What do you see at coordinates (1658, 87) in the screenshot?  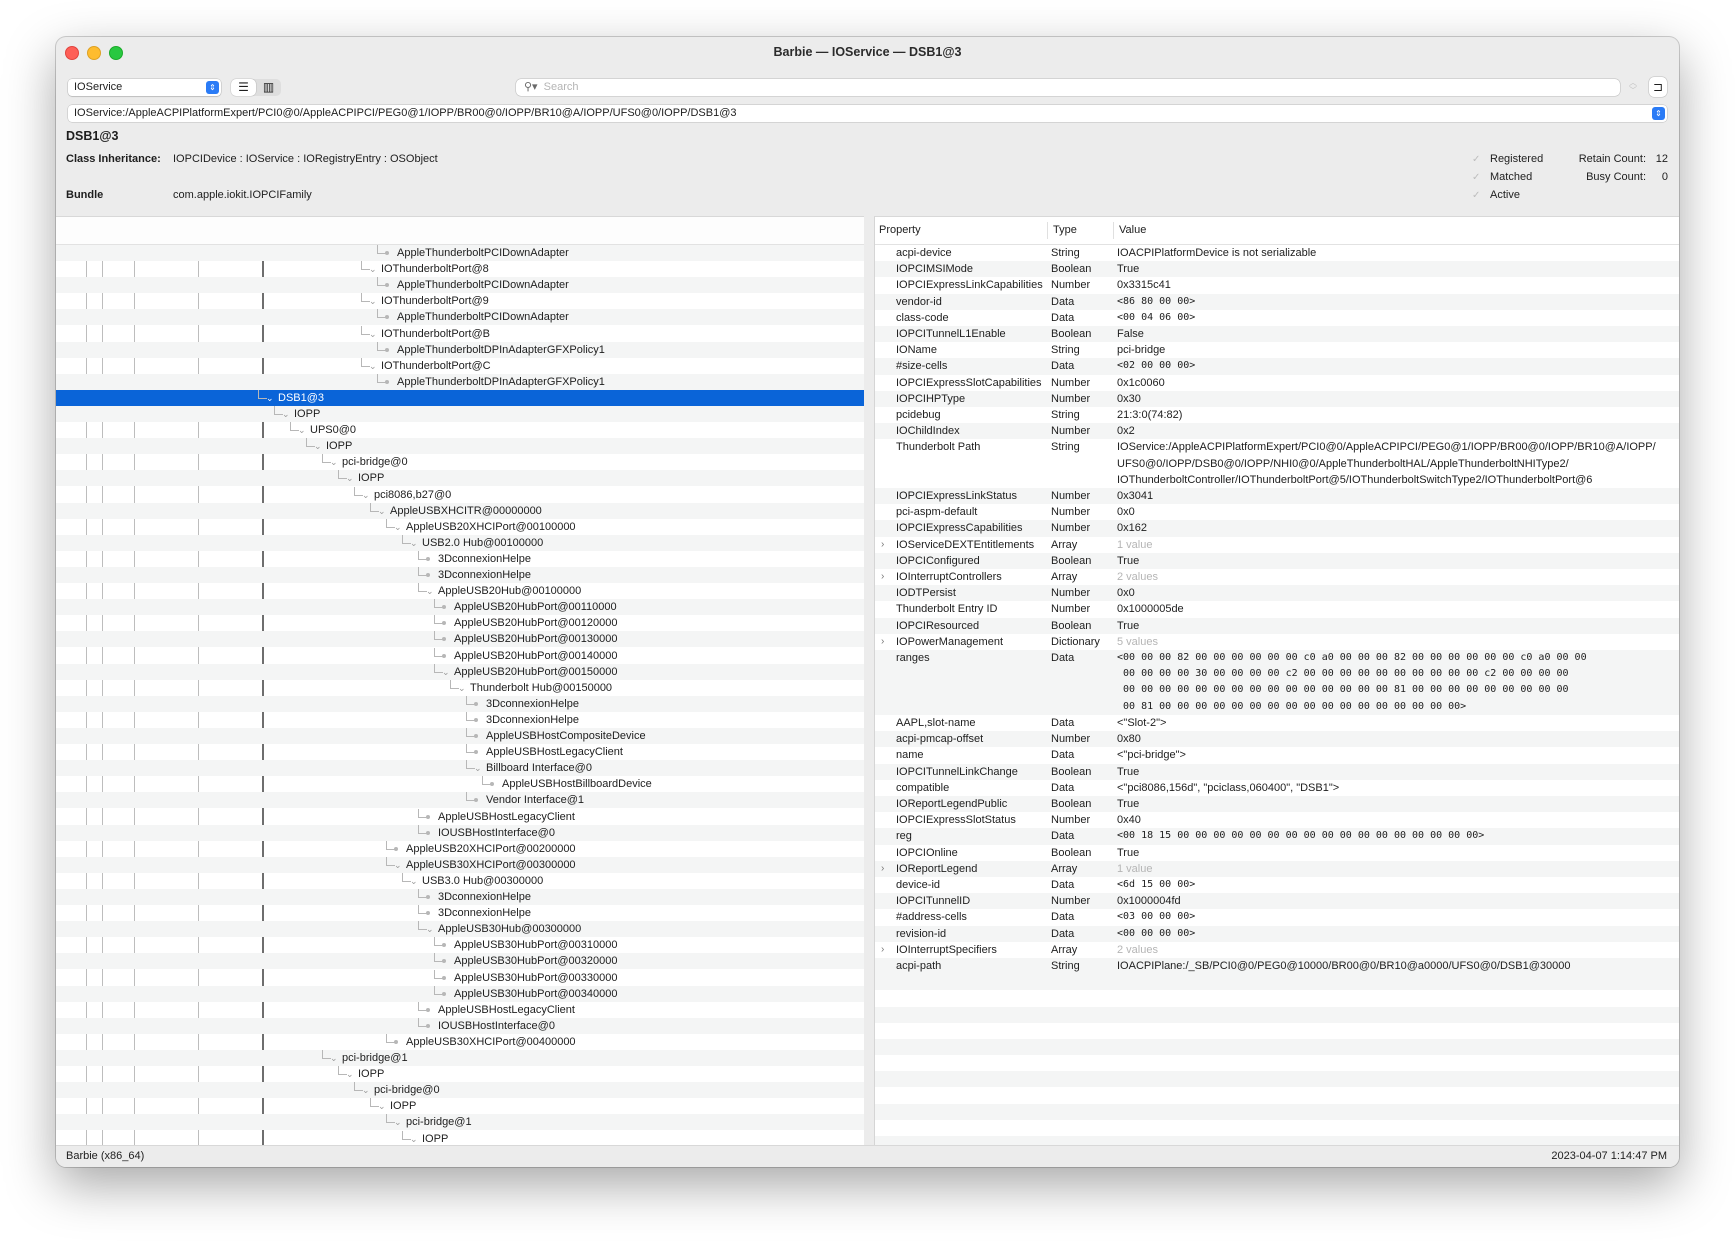 I see `inspector-toggle-icon: ⊐` at bounding box center [1658, 87].